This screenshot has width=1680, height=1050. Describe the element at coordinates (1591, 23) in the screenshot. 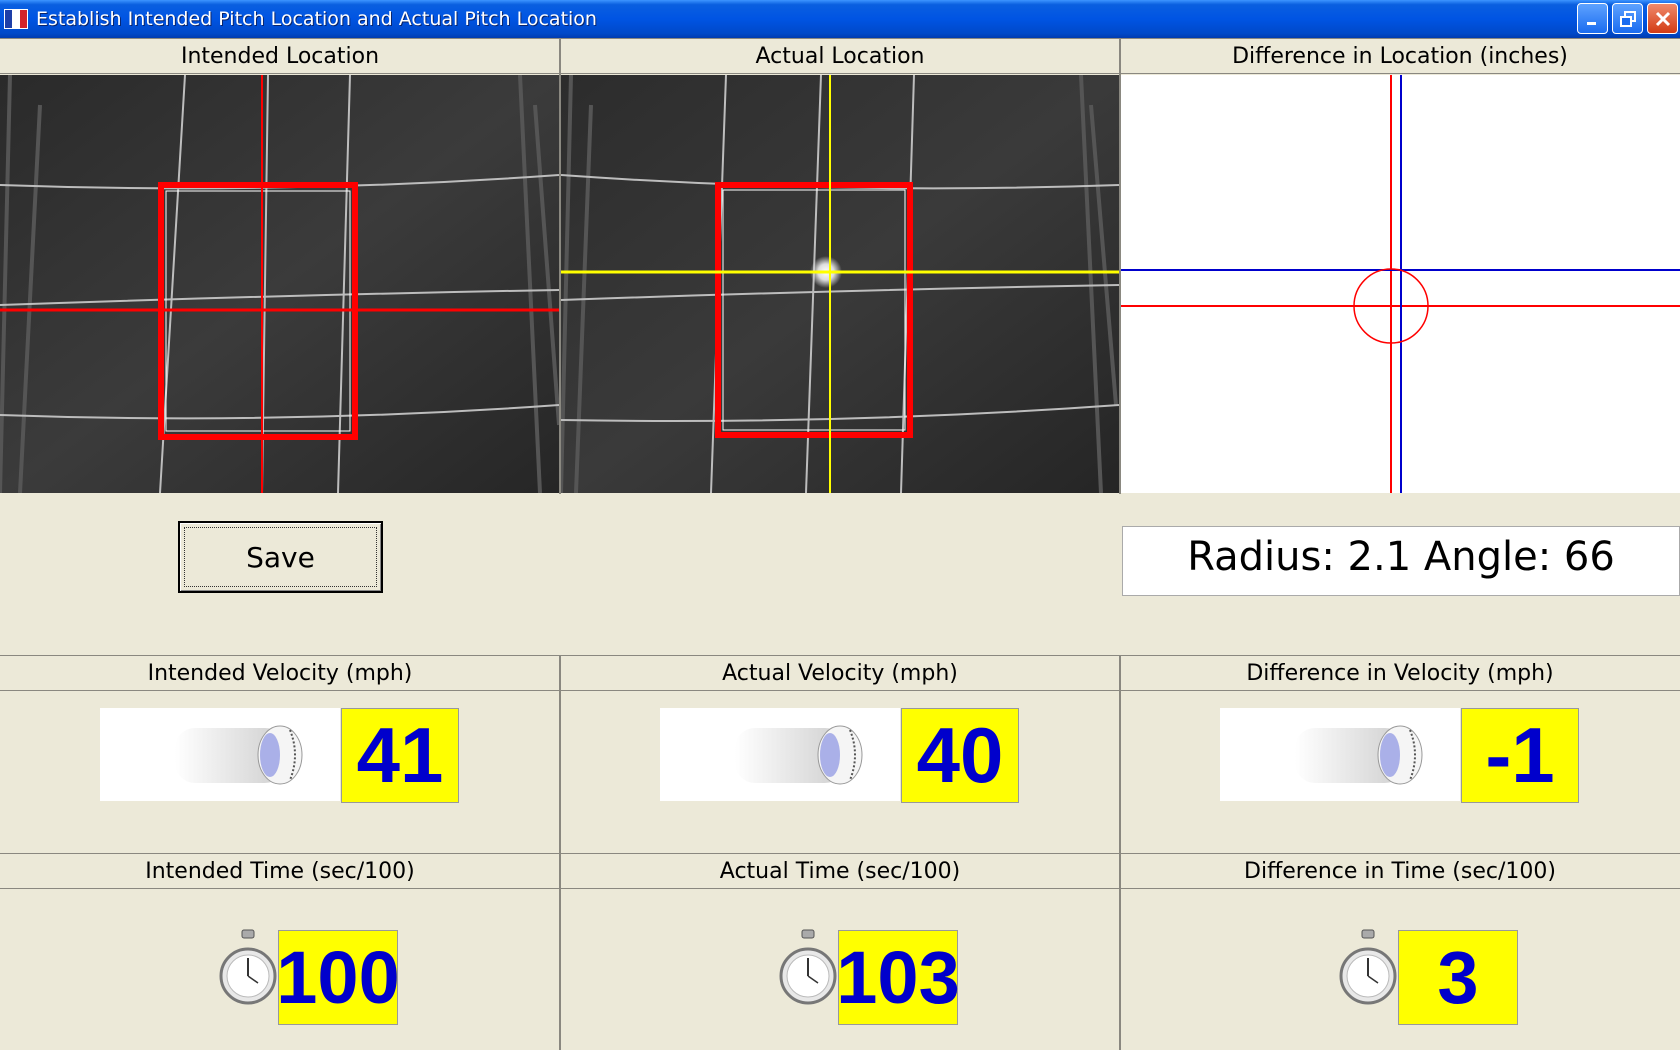

I see `minimize-icon` at that location.